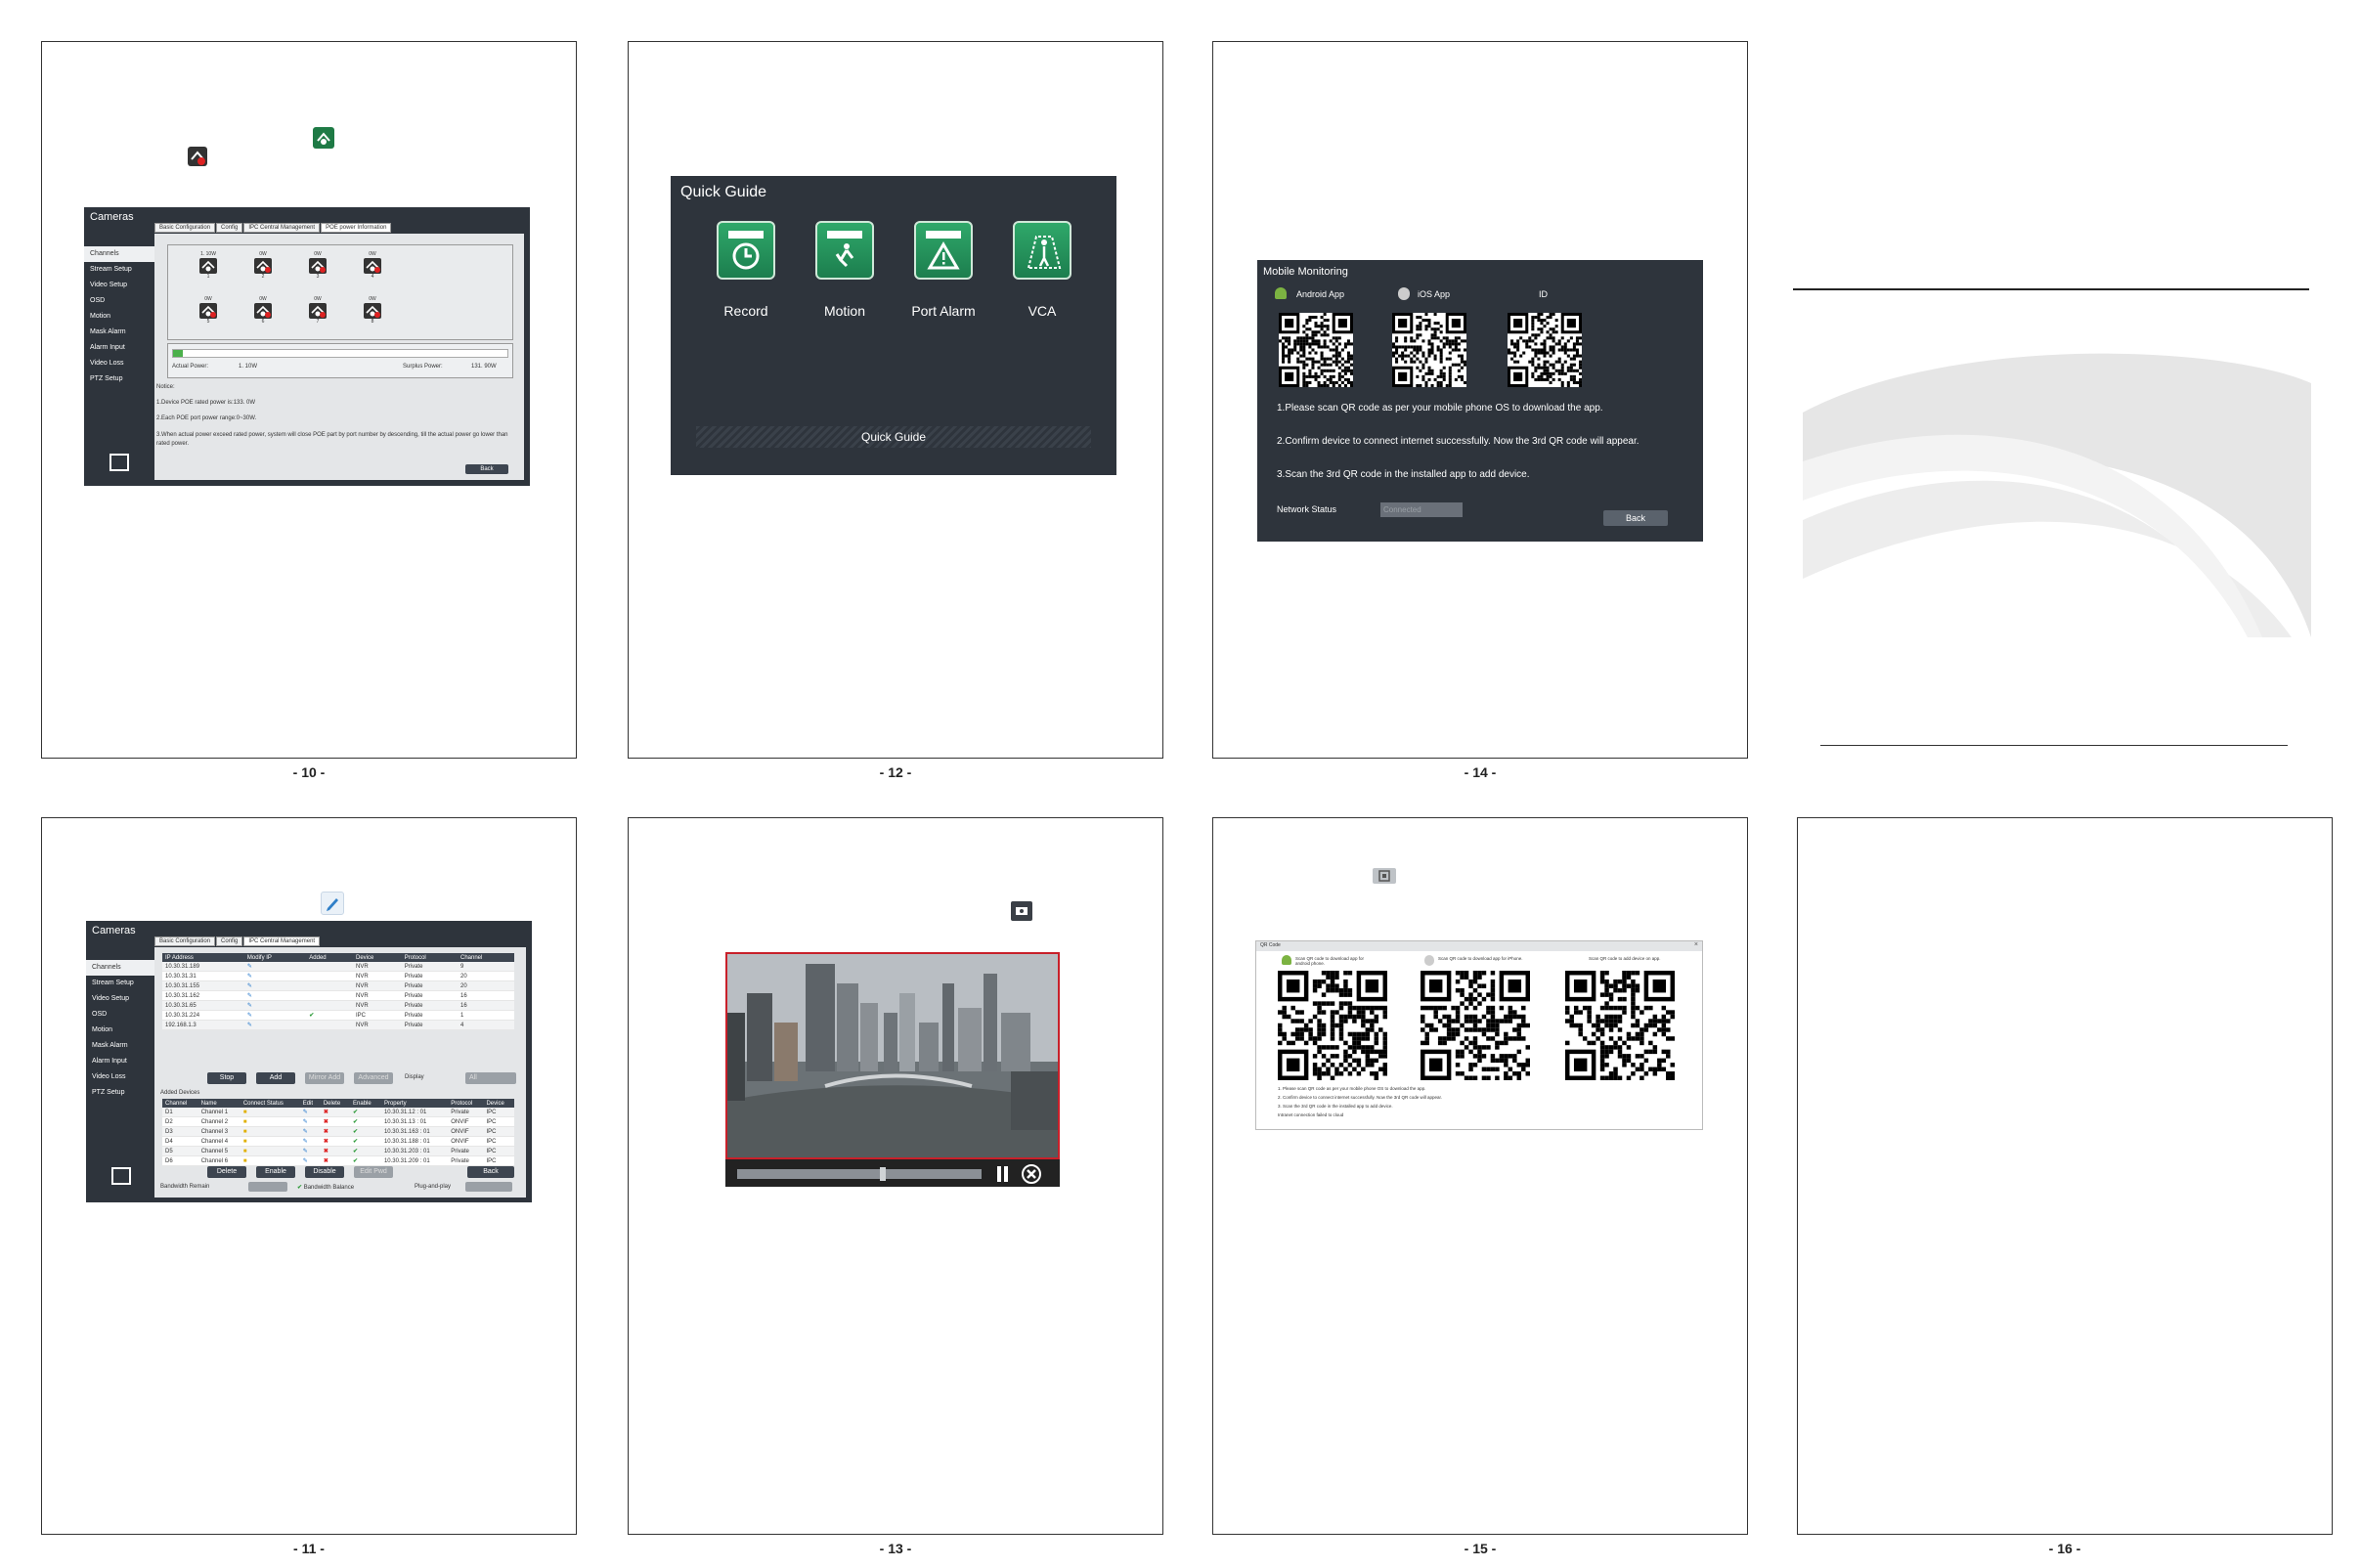 The width and height of the screenshot is (2361, 1568). Describe the element at coordinates (859, 1174) in the screenshot. I see `playback-progress-bar` at that location.